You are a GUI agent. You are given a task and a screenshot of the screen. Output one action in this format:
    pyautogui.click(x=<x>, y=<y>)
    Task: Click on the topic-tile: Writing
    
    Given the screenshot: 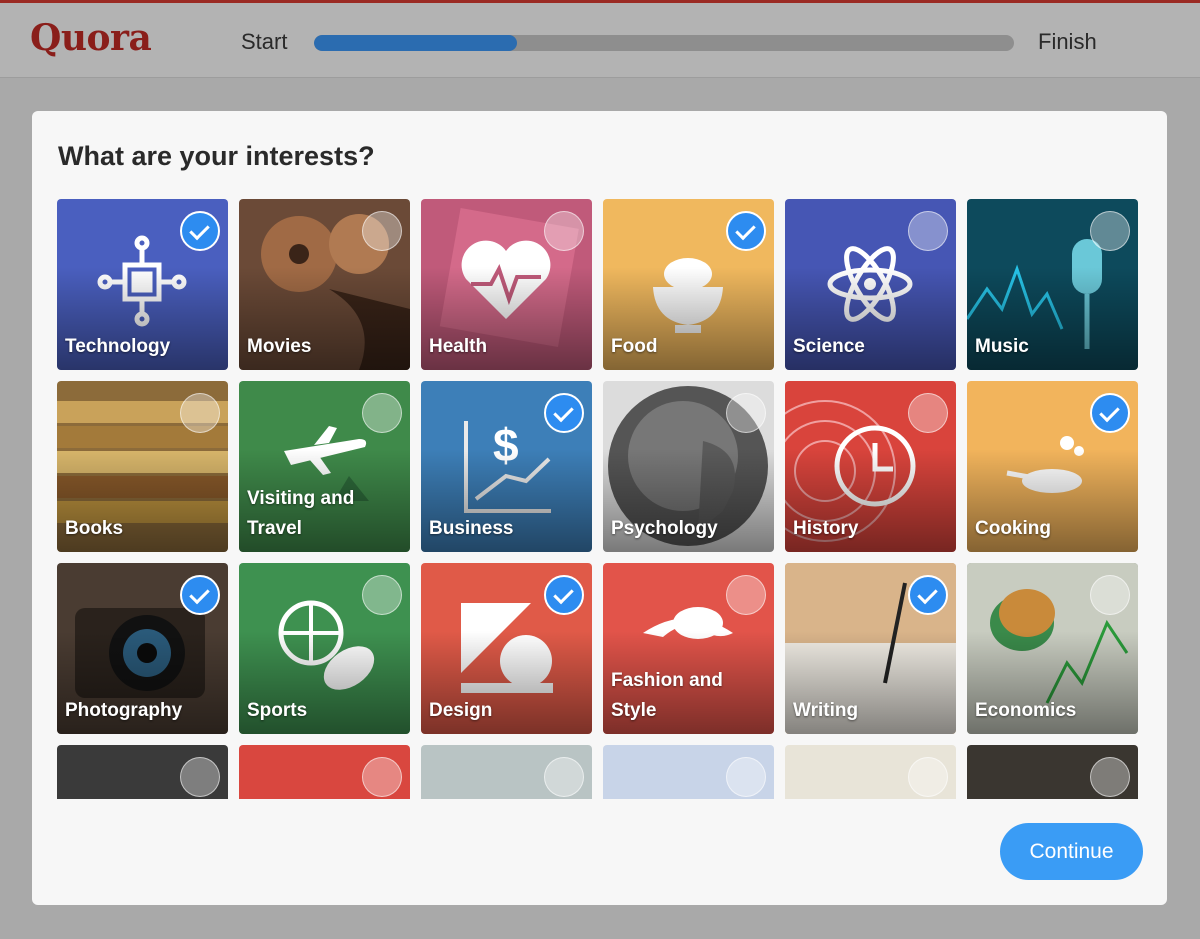 What is the action you would take?
    pyautogui.click(x=870, y=648)
    